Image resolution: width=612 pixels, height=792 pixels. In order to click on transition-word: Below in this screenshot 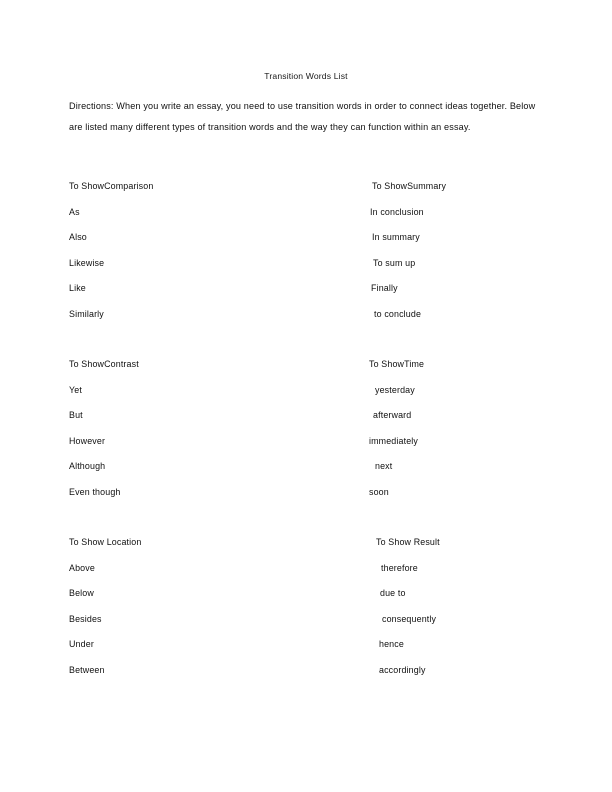, I will do `click(81, 593)`.